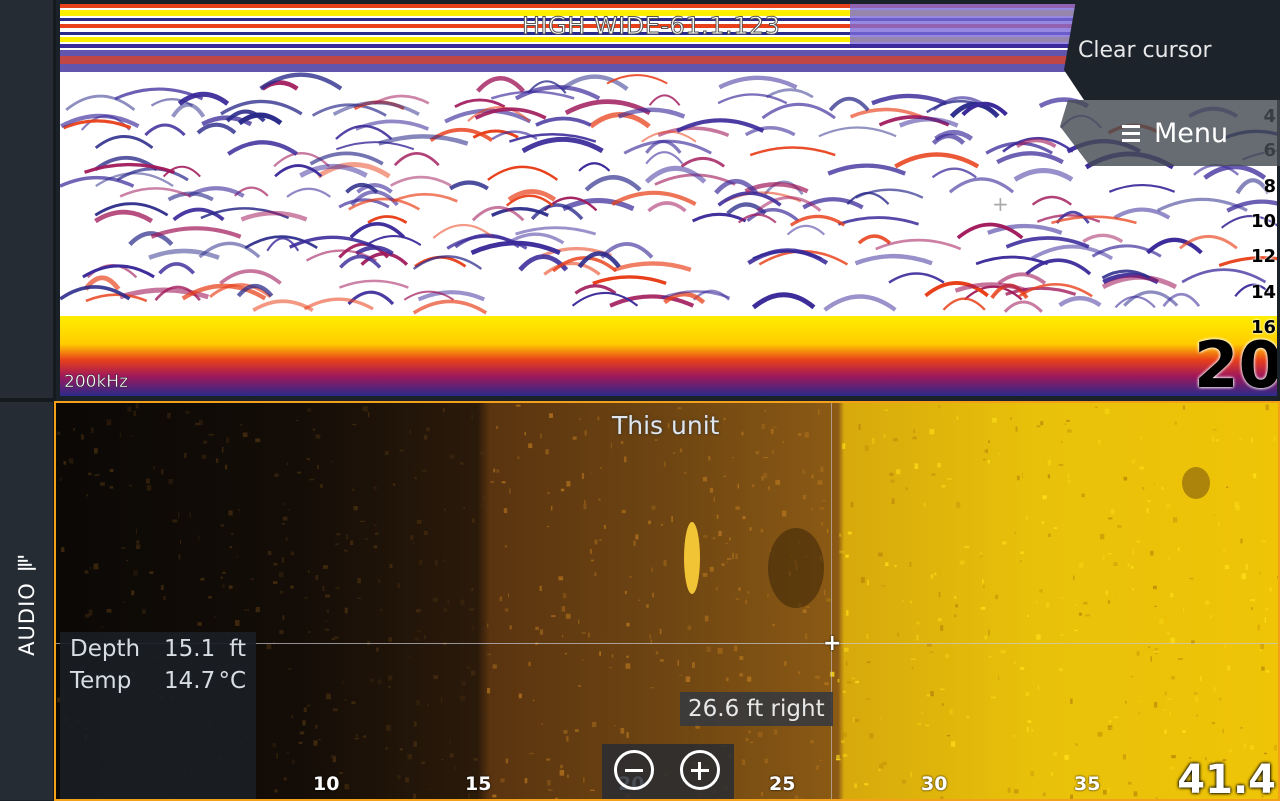 The height and width of the screenshot is (801, 1280). Describe the element at coordinates (189, 681) in the screenshot. I see `temp-value: 14.7` at that location.